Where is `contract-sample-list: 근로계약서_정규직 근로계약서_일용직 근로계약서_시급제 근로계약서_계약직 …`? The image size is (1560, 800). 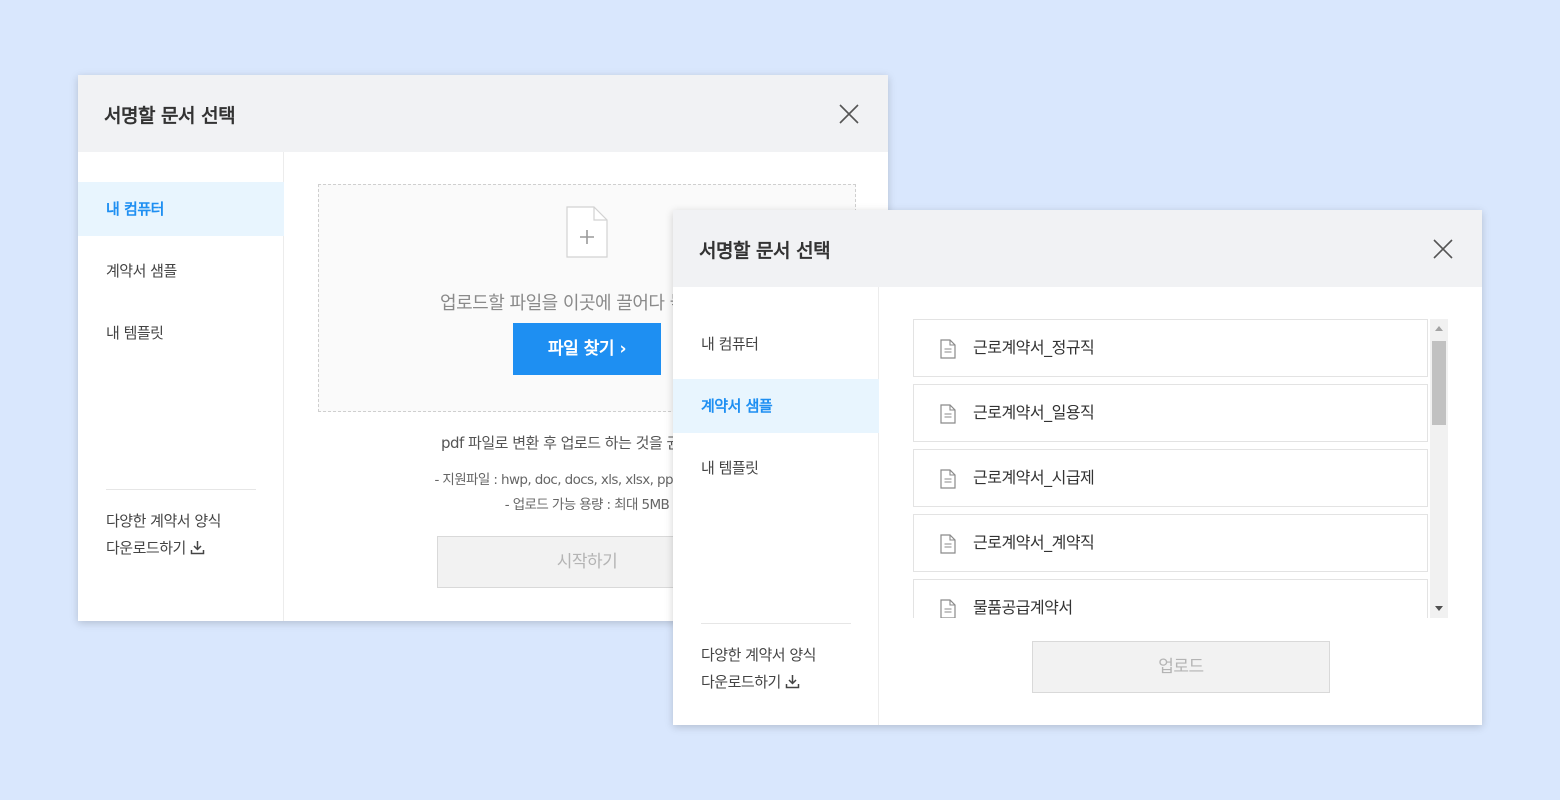 contract-sample-list: 근로계약서_정규직 근로계약서_일용직 근로계약서_시급제 근로계약서_계약직 … is located at coordinates (1170, 468).